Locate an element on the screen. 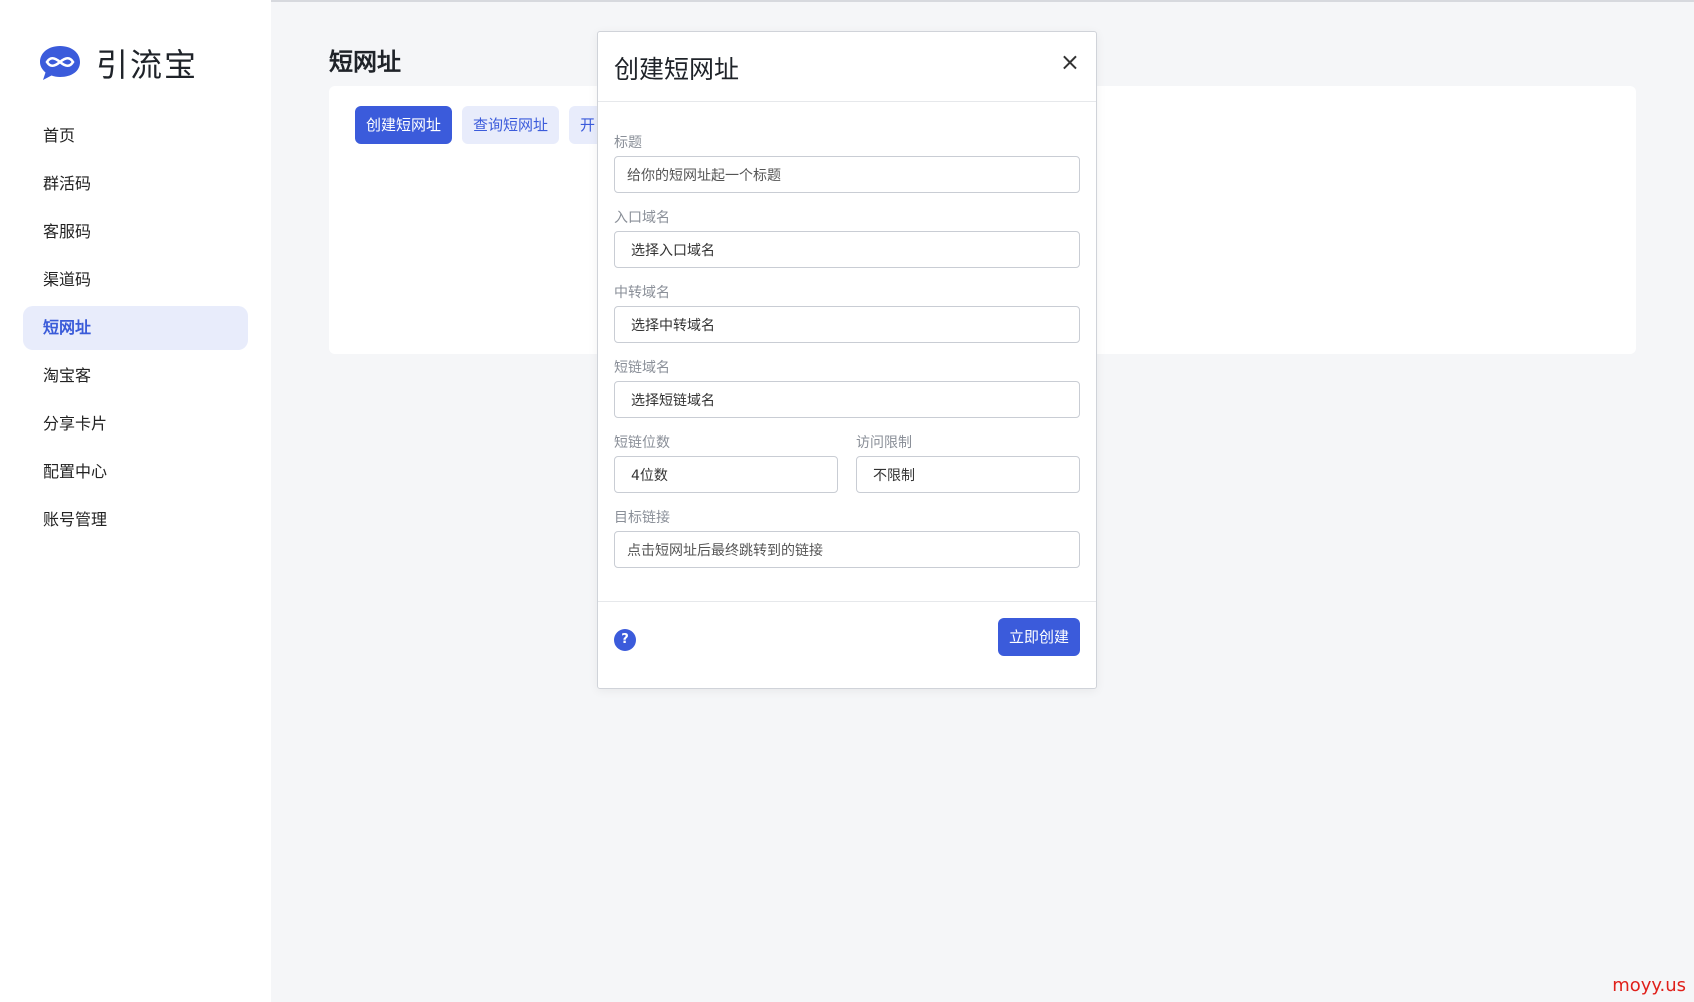 The width and height of the screenshot is (1694, 1002). digits-label: 短链位数 is located at coordinates (642, 443).